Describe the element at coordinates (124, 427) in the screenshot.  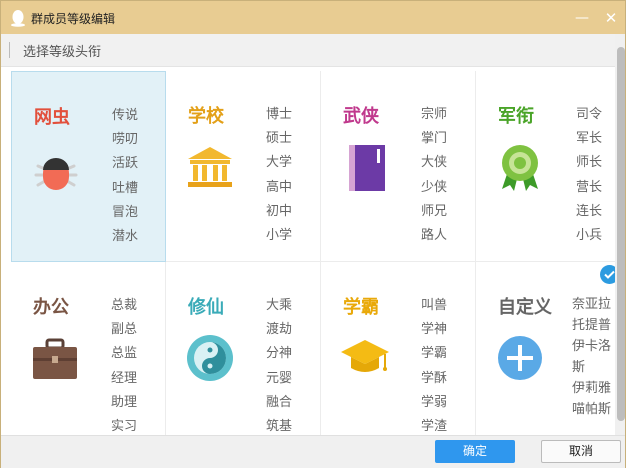
I see `level-item: 实习` at that location.